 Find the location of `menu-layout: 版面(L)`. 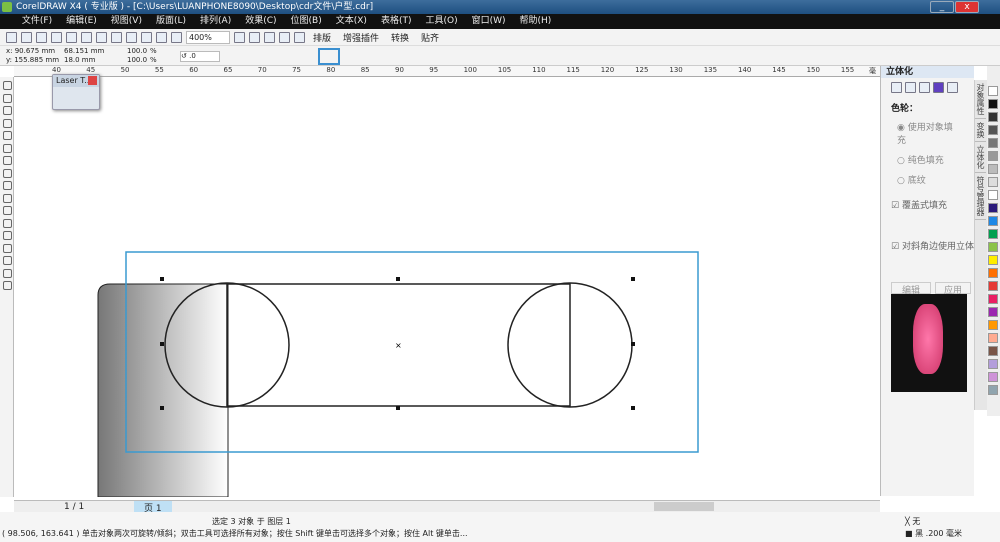

menu-layout: 版面(L) is located at coordinates (171, 21).